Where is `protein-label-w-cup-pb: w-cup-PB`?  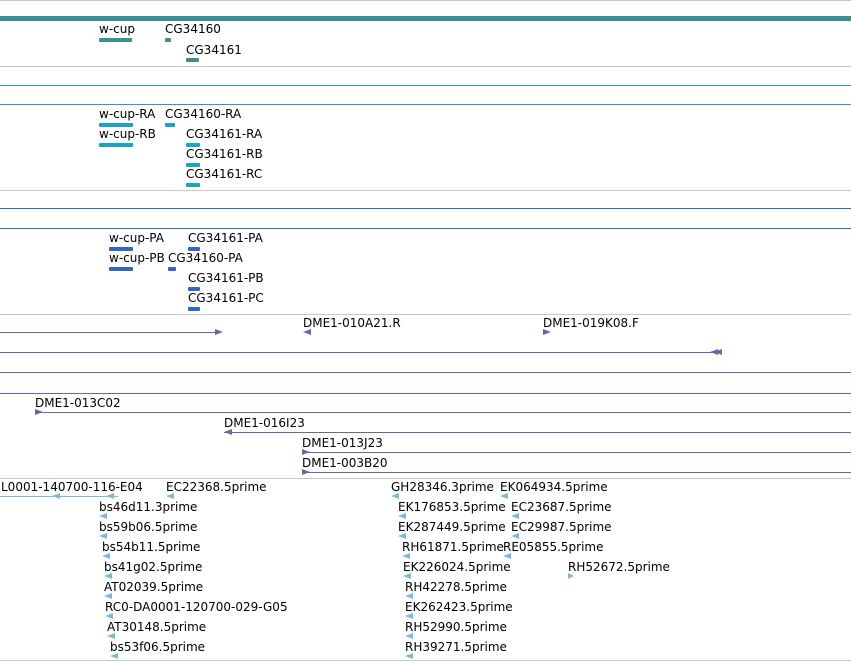
protein-label-w-cup-pb: w-cup-PB is located at coordinates (137, 258).